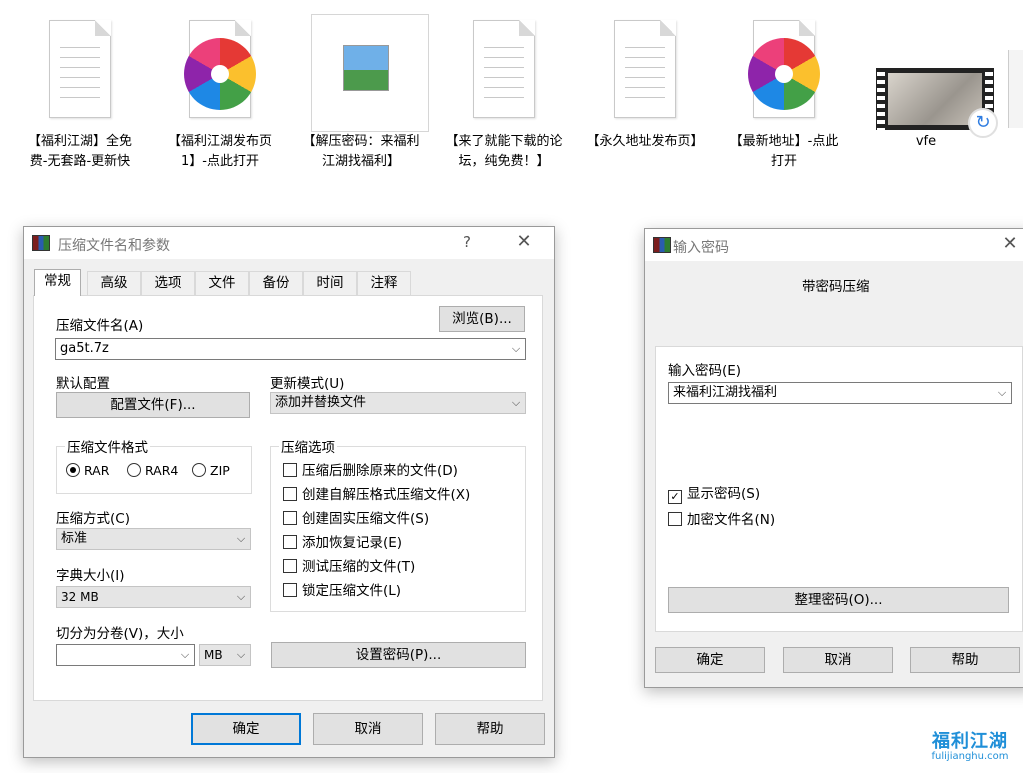 This screenshot has height=773, width=1023. I want to click on password-value: 来福利江湖找福利, so click(725, 392).